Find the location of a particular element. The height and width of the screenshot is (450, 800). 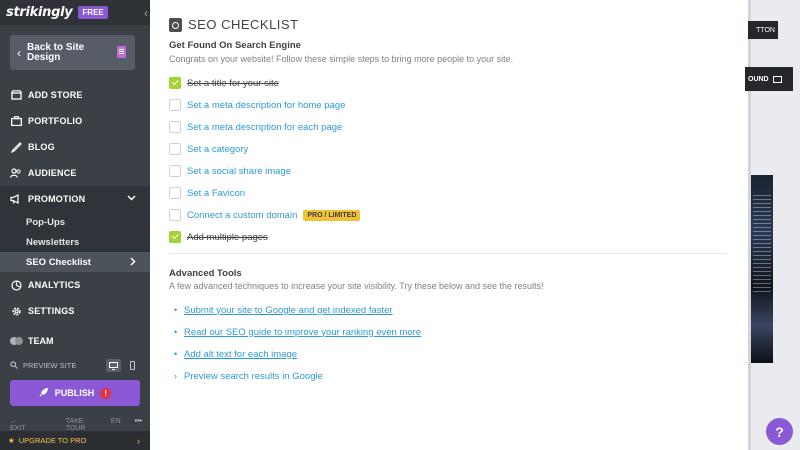

sidebar-item-label: BLOG is located at coordinates (41, 147).